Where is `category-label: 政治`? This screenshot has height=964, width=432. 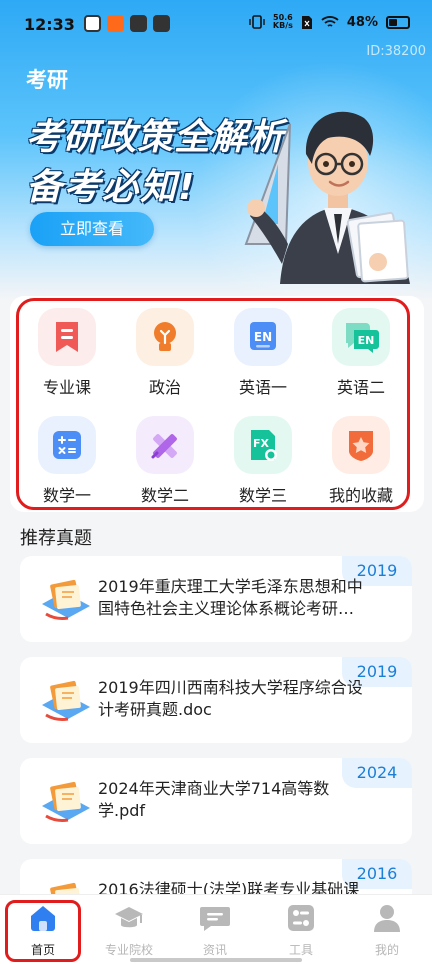 category-label: 政治 is located at coordinates (164, 387).